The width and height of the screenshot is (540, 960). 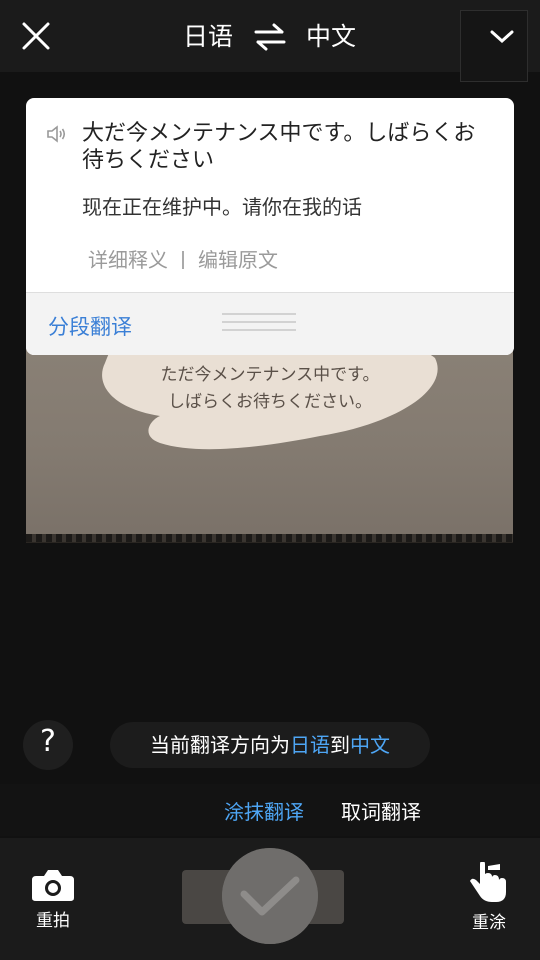 I want to click on swap-arrows-icon, so click(x=270, y=37).